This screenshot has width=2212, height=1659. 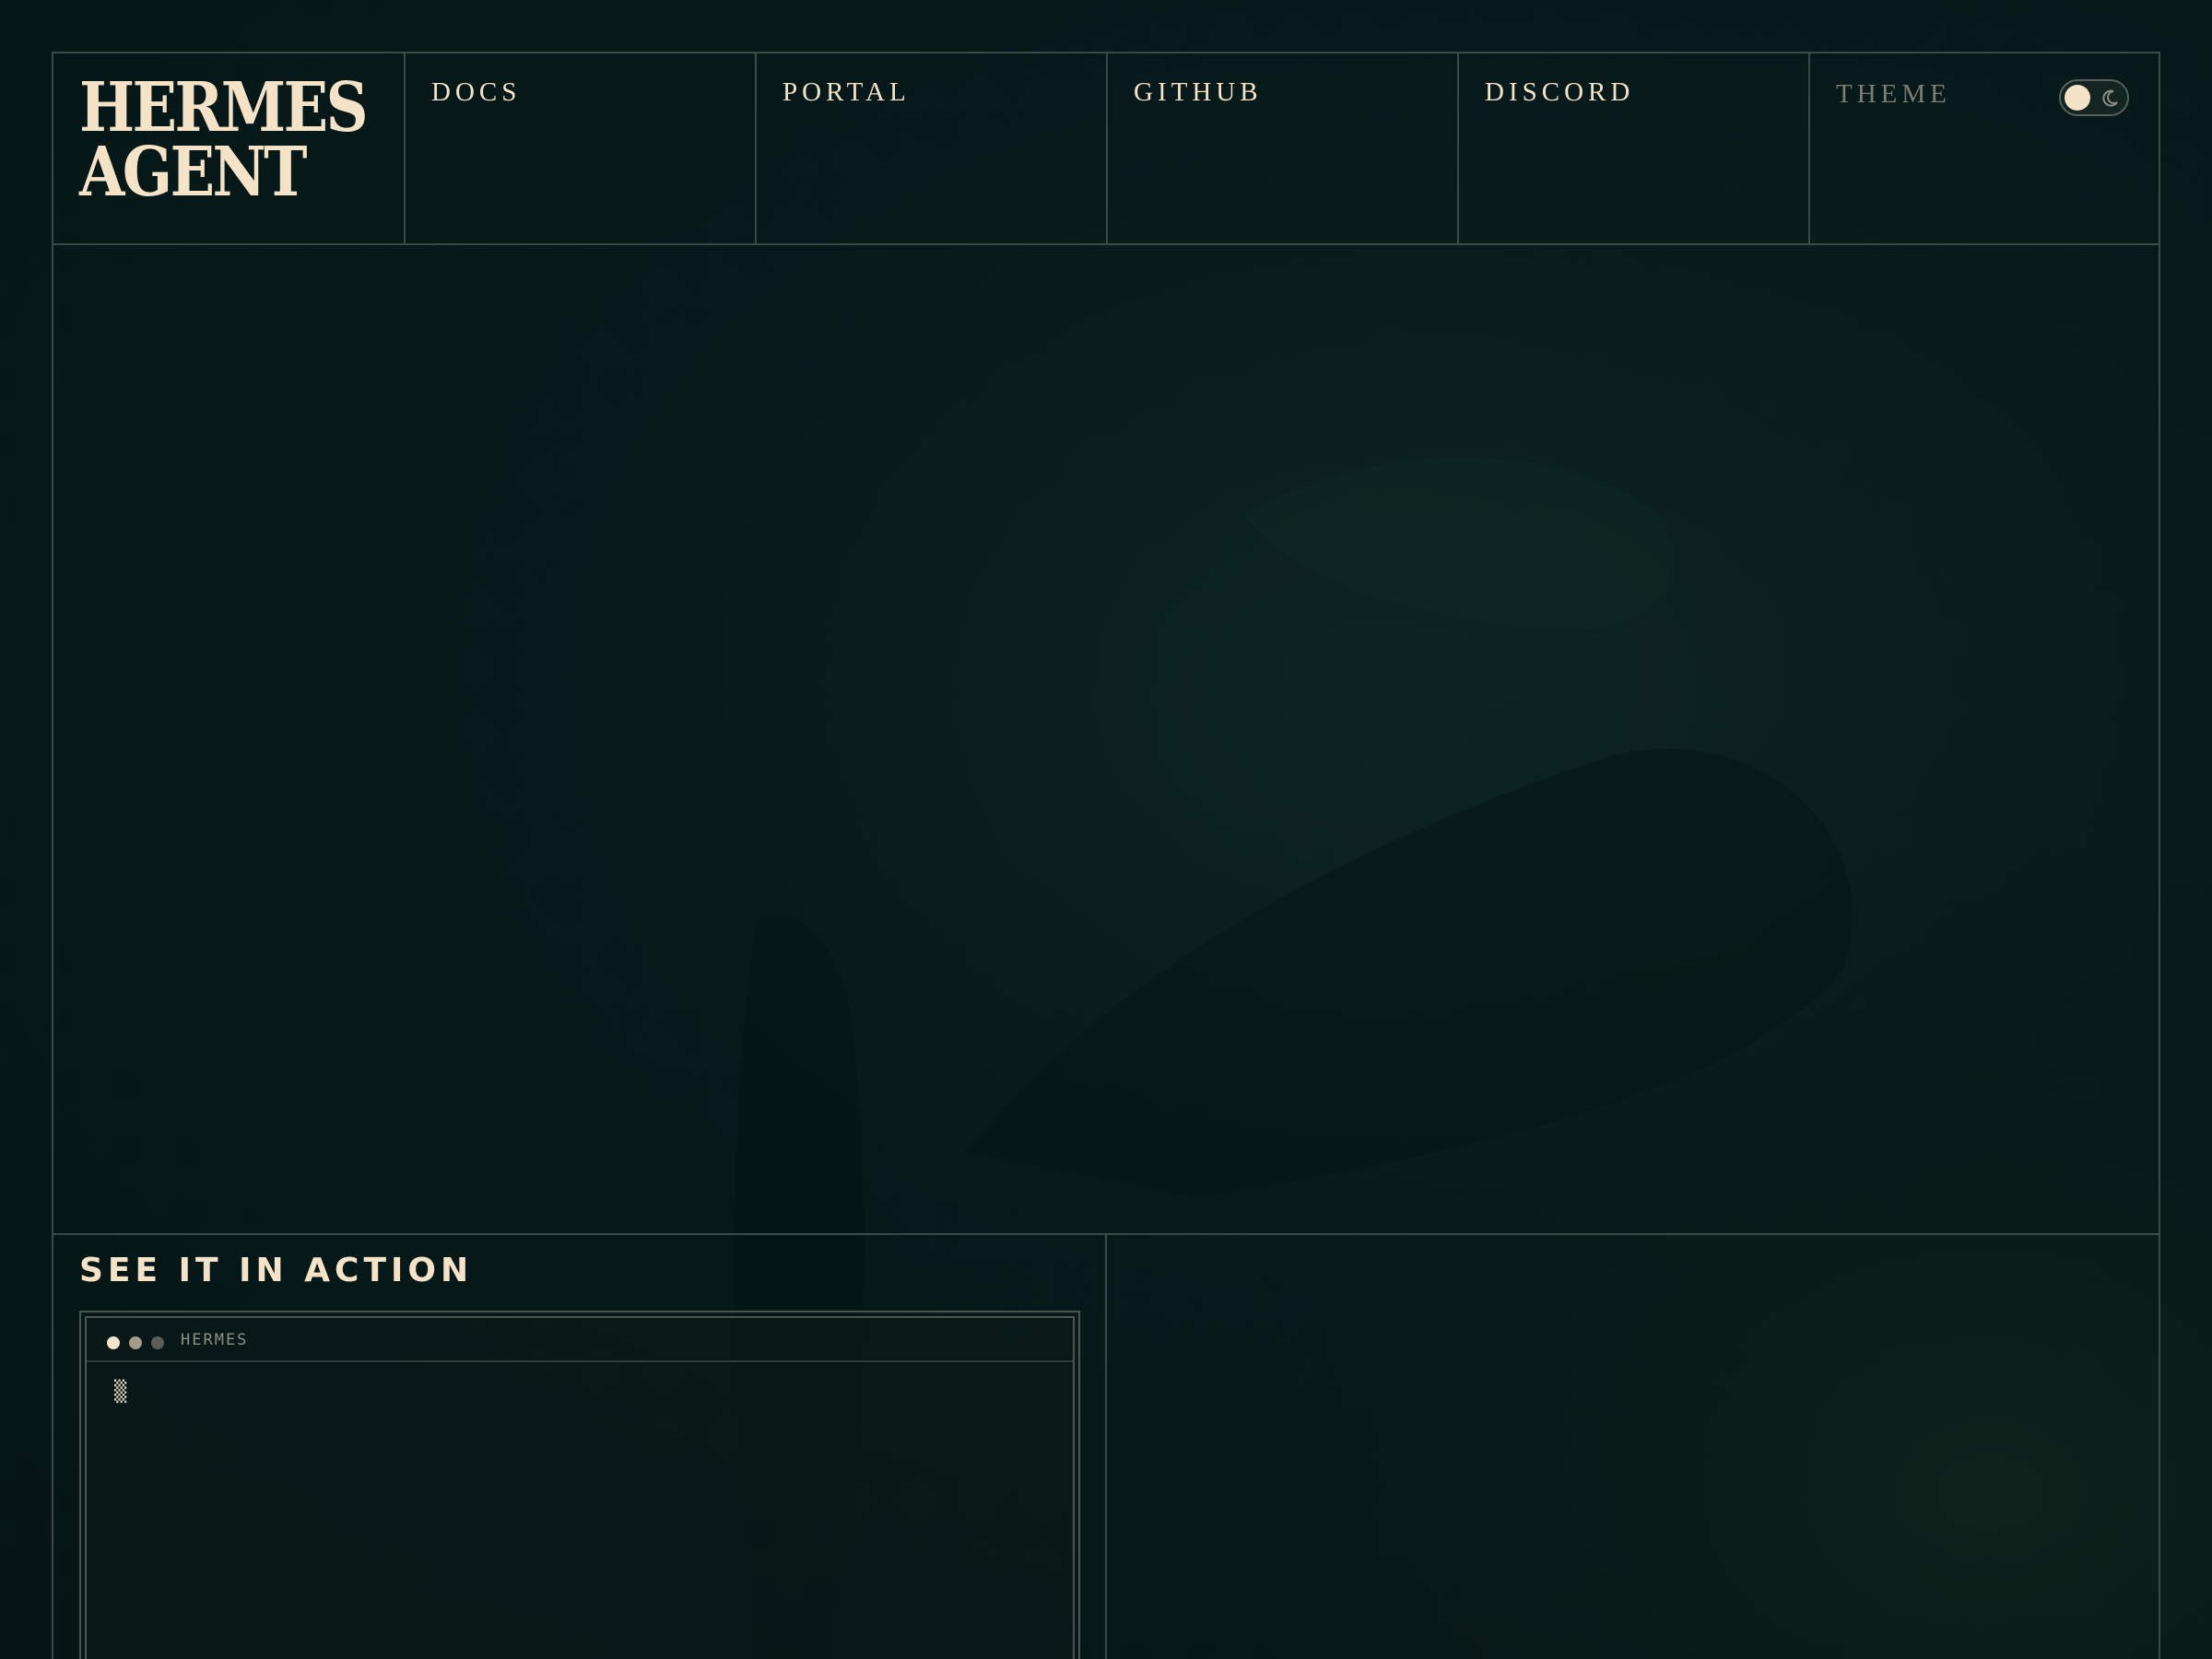 I want to click on terminal-inner: HERMES ▒, so click(x=580, y=1487).